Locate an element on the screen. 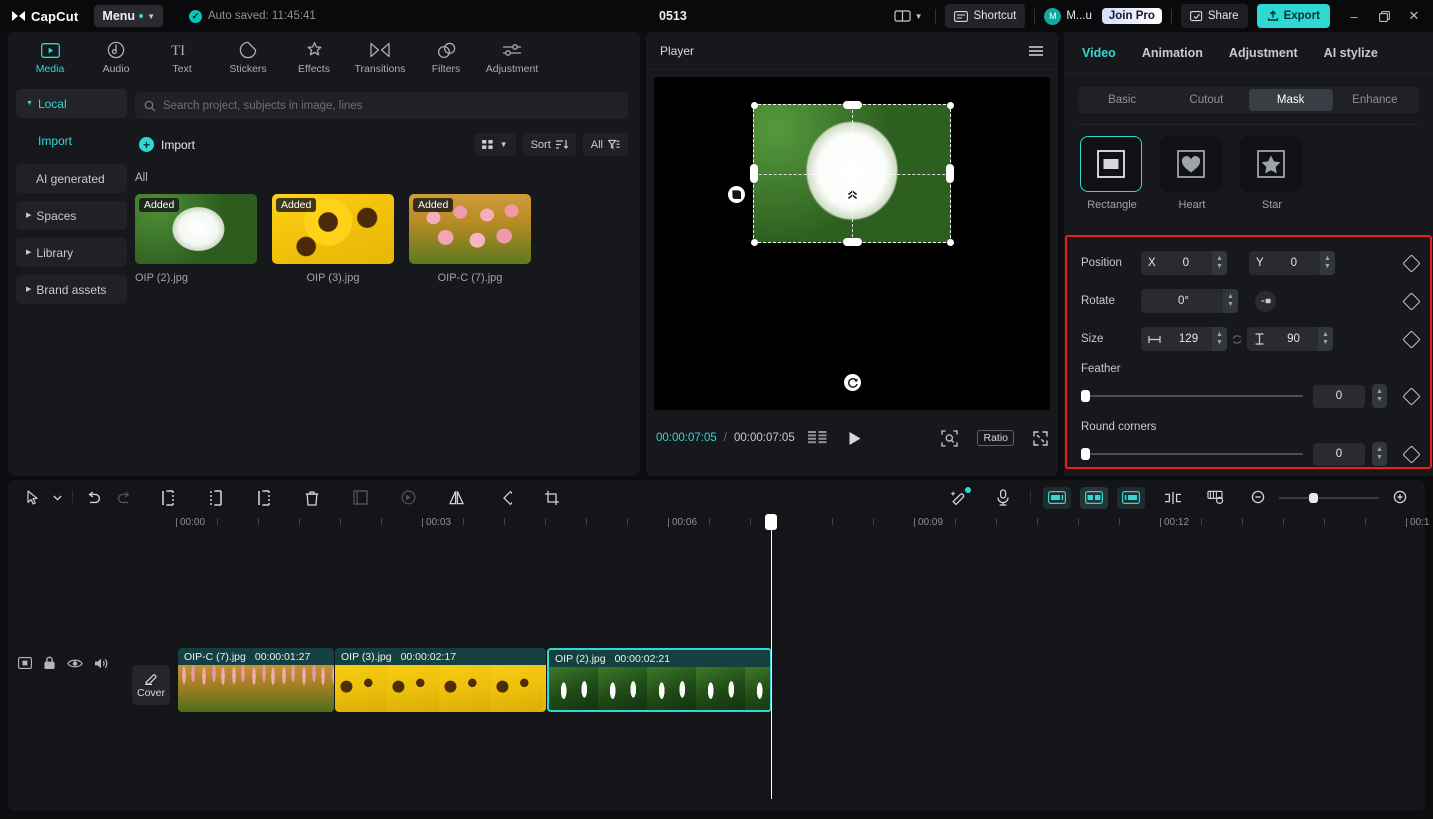  mask-handle-top is located at coordinates (852, 105).